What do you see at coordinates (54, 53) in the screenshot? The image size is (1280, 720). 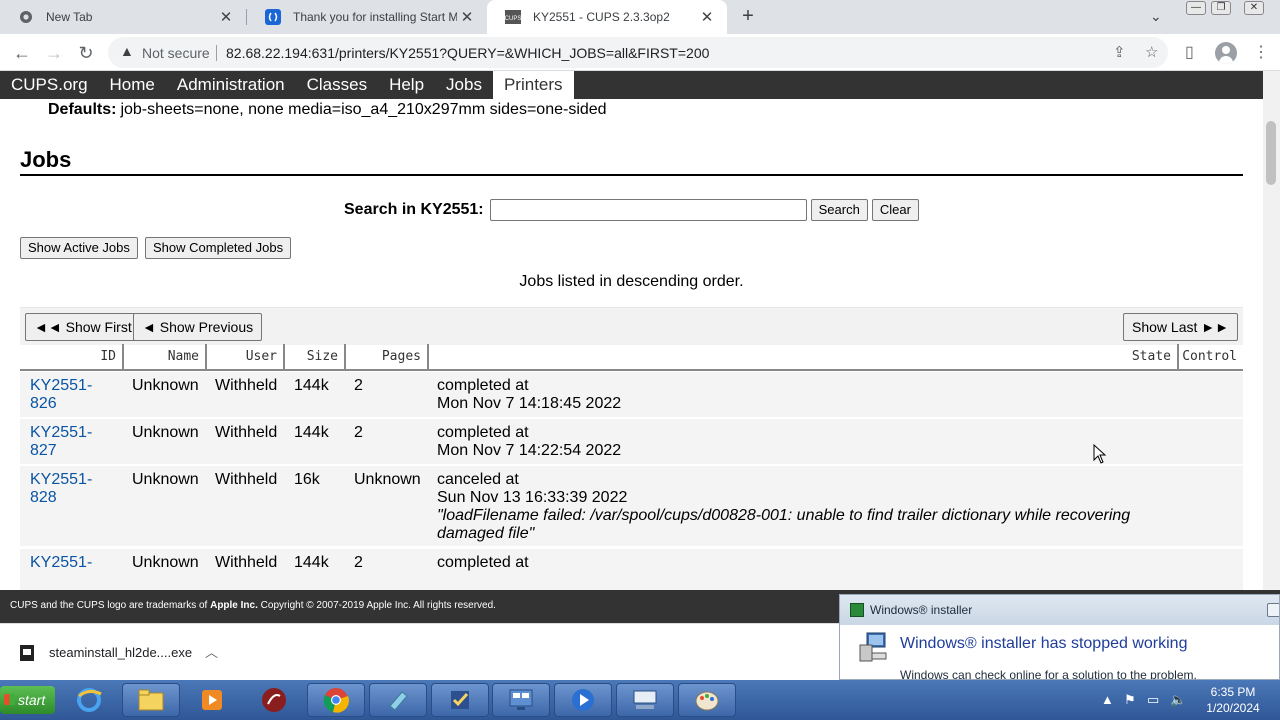 I see `forward-arrow-icon: →` at bounding box center [54, 53].